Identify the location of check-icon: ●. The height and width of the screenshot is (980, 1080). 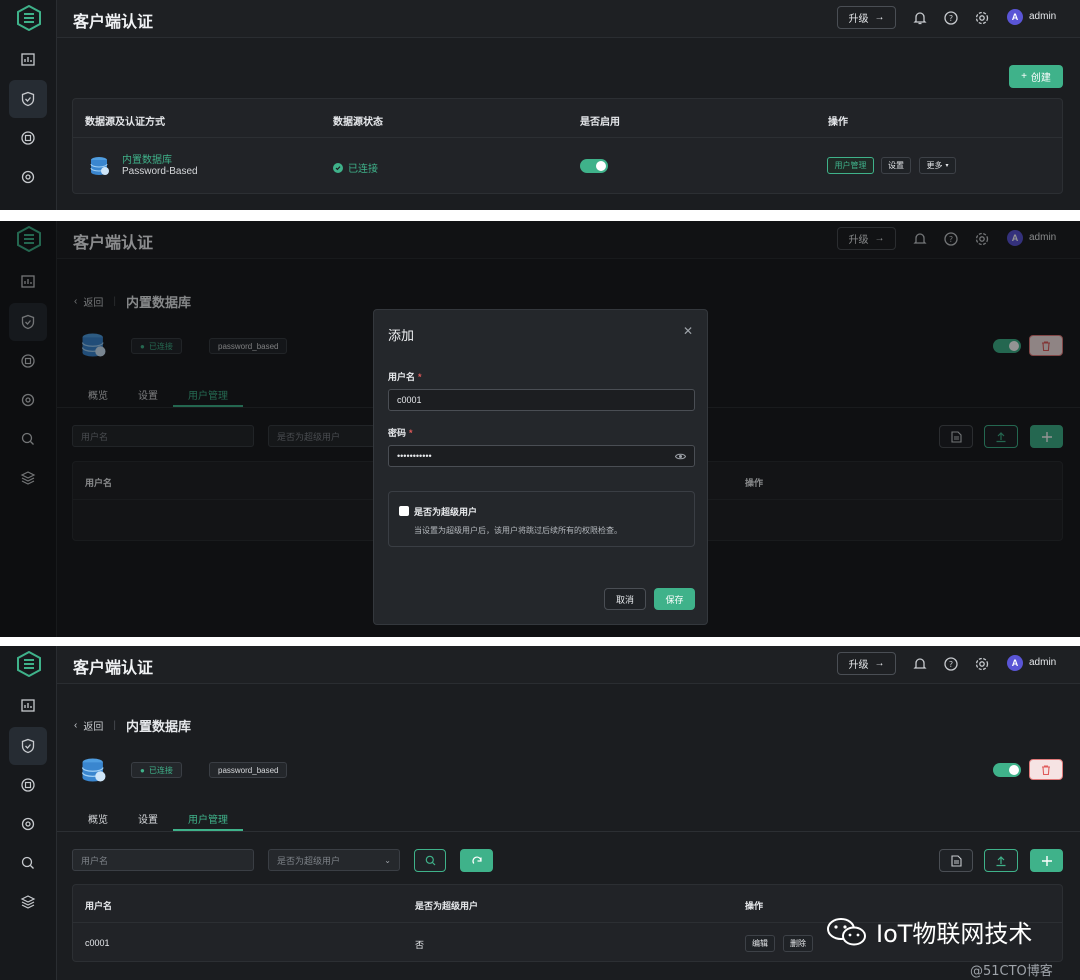
(142, 770).